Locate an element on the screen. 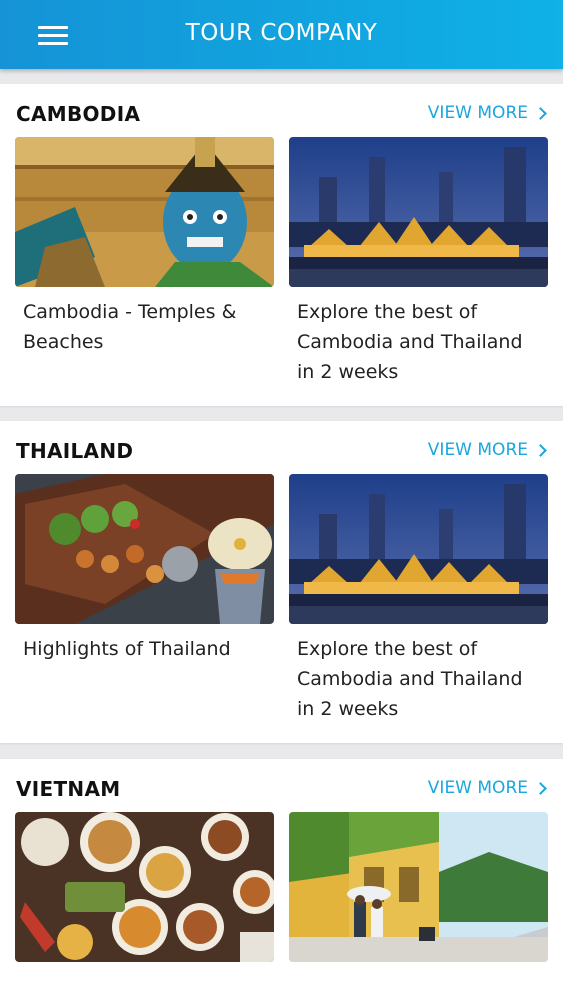  app-title: TOUR COMPANY is located at coordinates (281, 33).